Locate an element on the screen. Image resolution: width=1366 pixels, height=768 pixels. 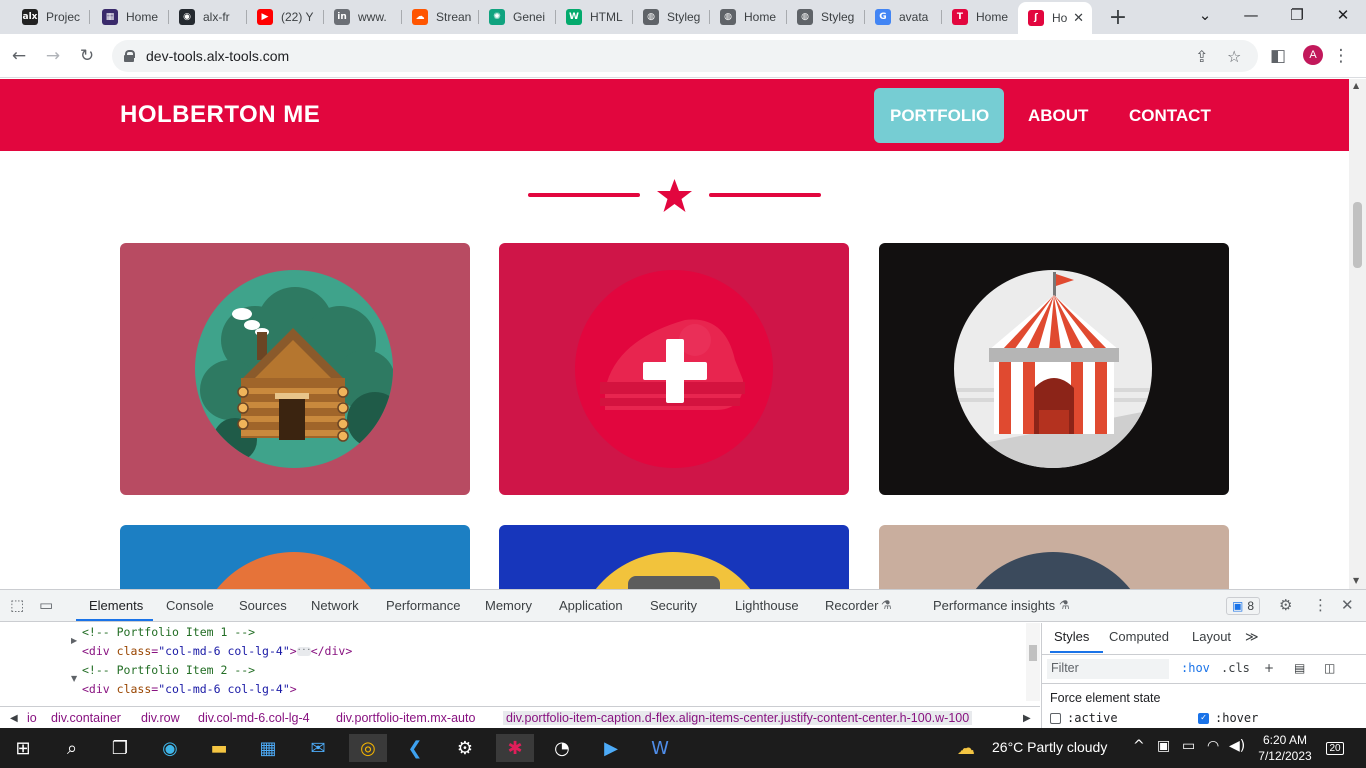
browser-tab: alx Projec is located at coordinates (51, 17).